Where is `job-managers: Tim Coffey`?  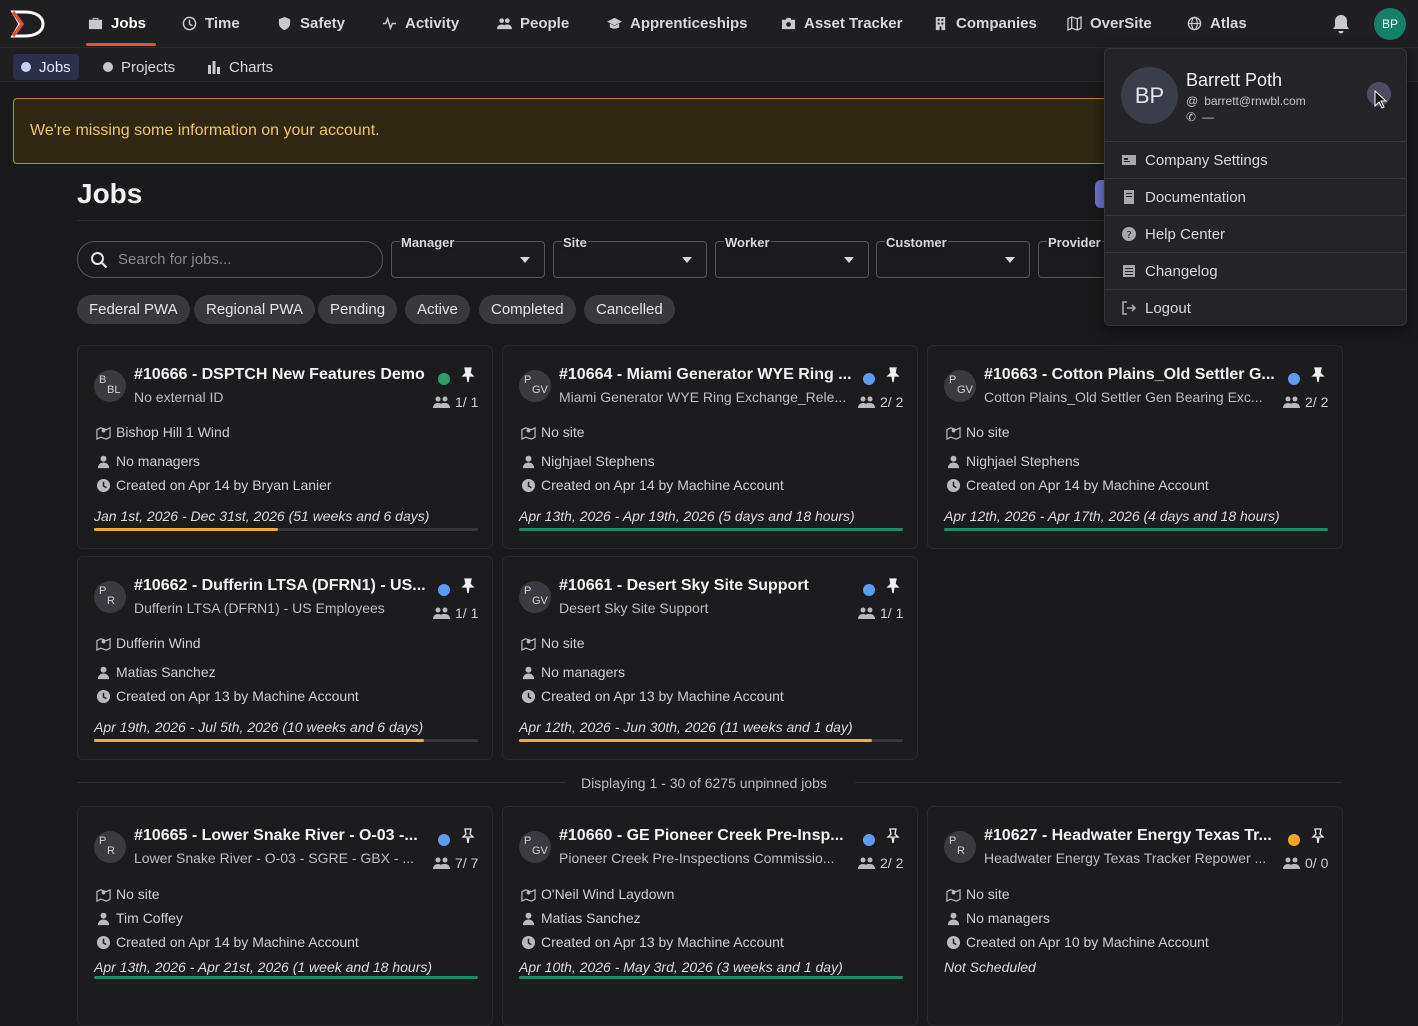
job-managers: Tim Coffey is located at coordinates (139, 918).